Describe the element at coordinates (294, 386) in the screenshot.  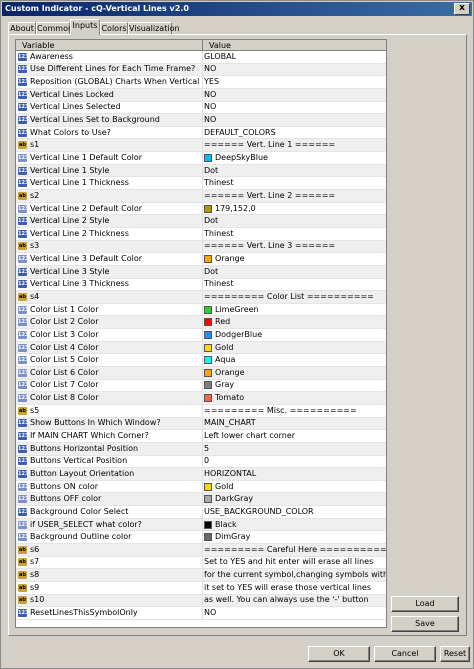
I see `value-cell: Gray` at that location.